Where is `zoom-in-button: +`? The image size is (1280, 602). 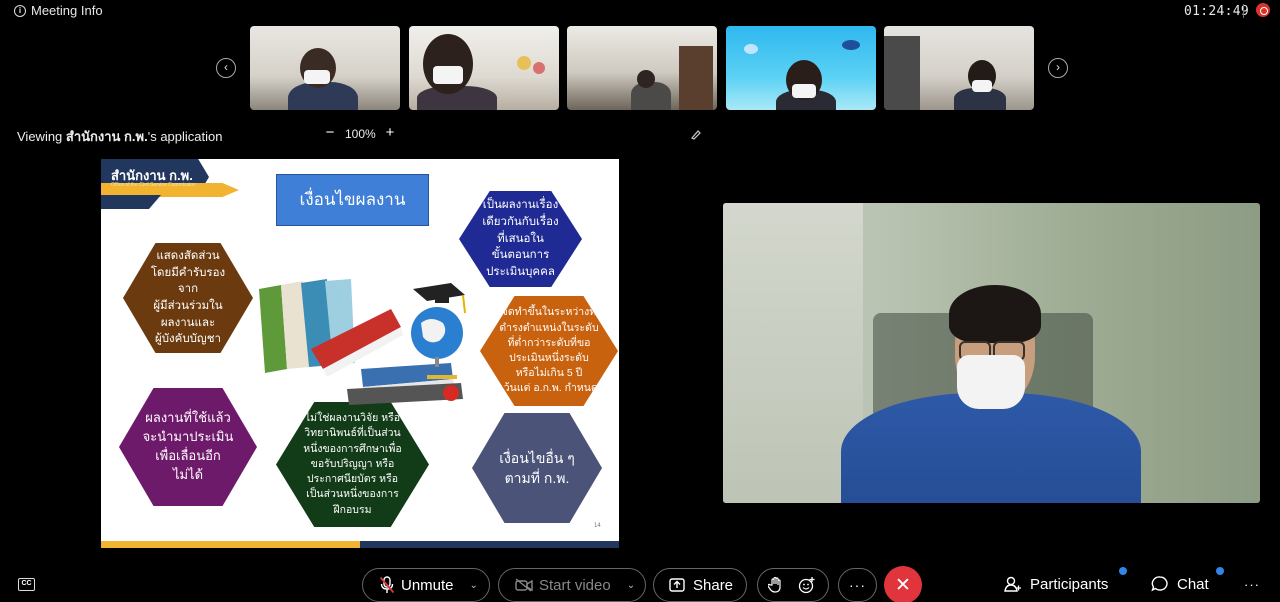 zoom-in-button: + is located at coordinates (390, 132).